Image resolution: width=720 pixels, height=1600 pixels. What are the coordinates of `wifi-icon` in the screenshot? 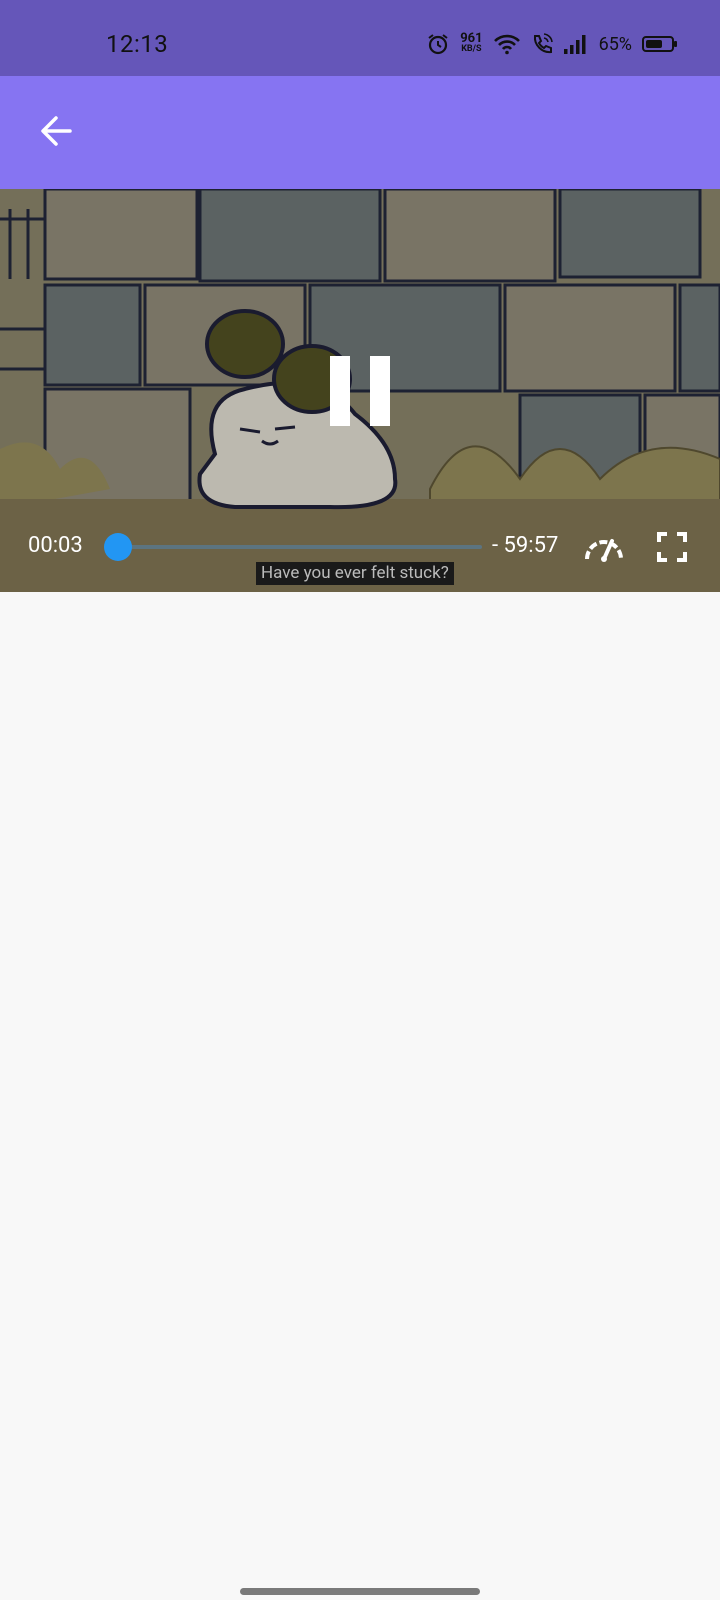 It's located at (506, 44).